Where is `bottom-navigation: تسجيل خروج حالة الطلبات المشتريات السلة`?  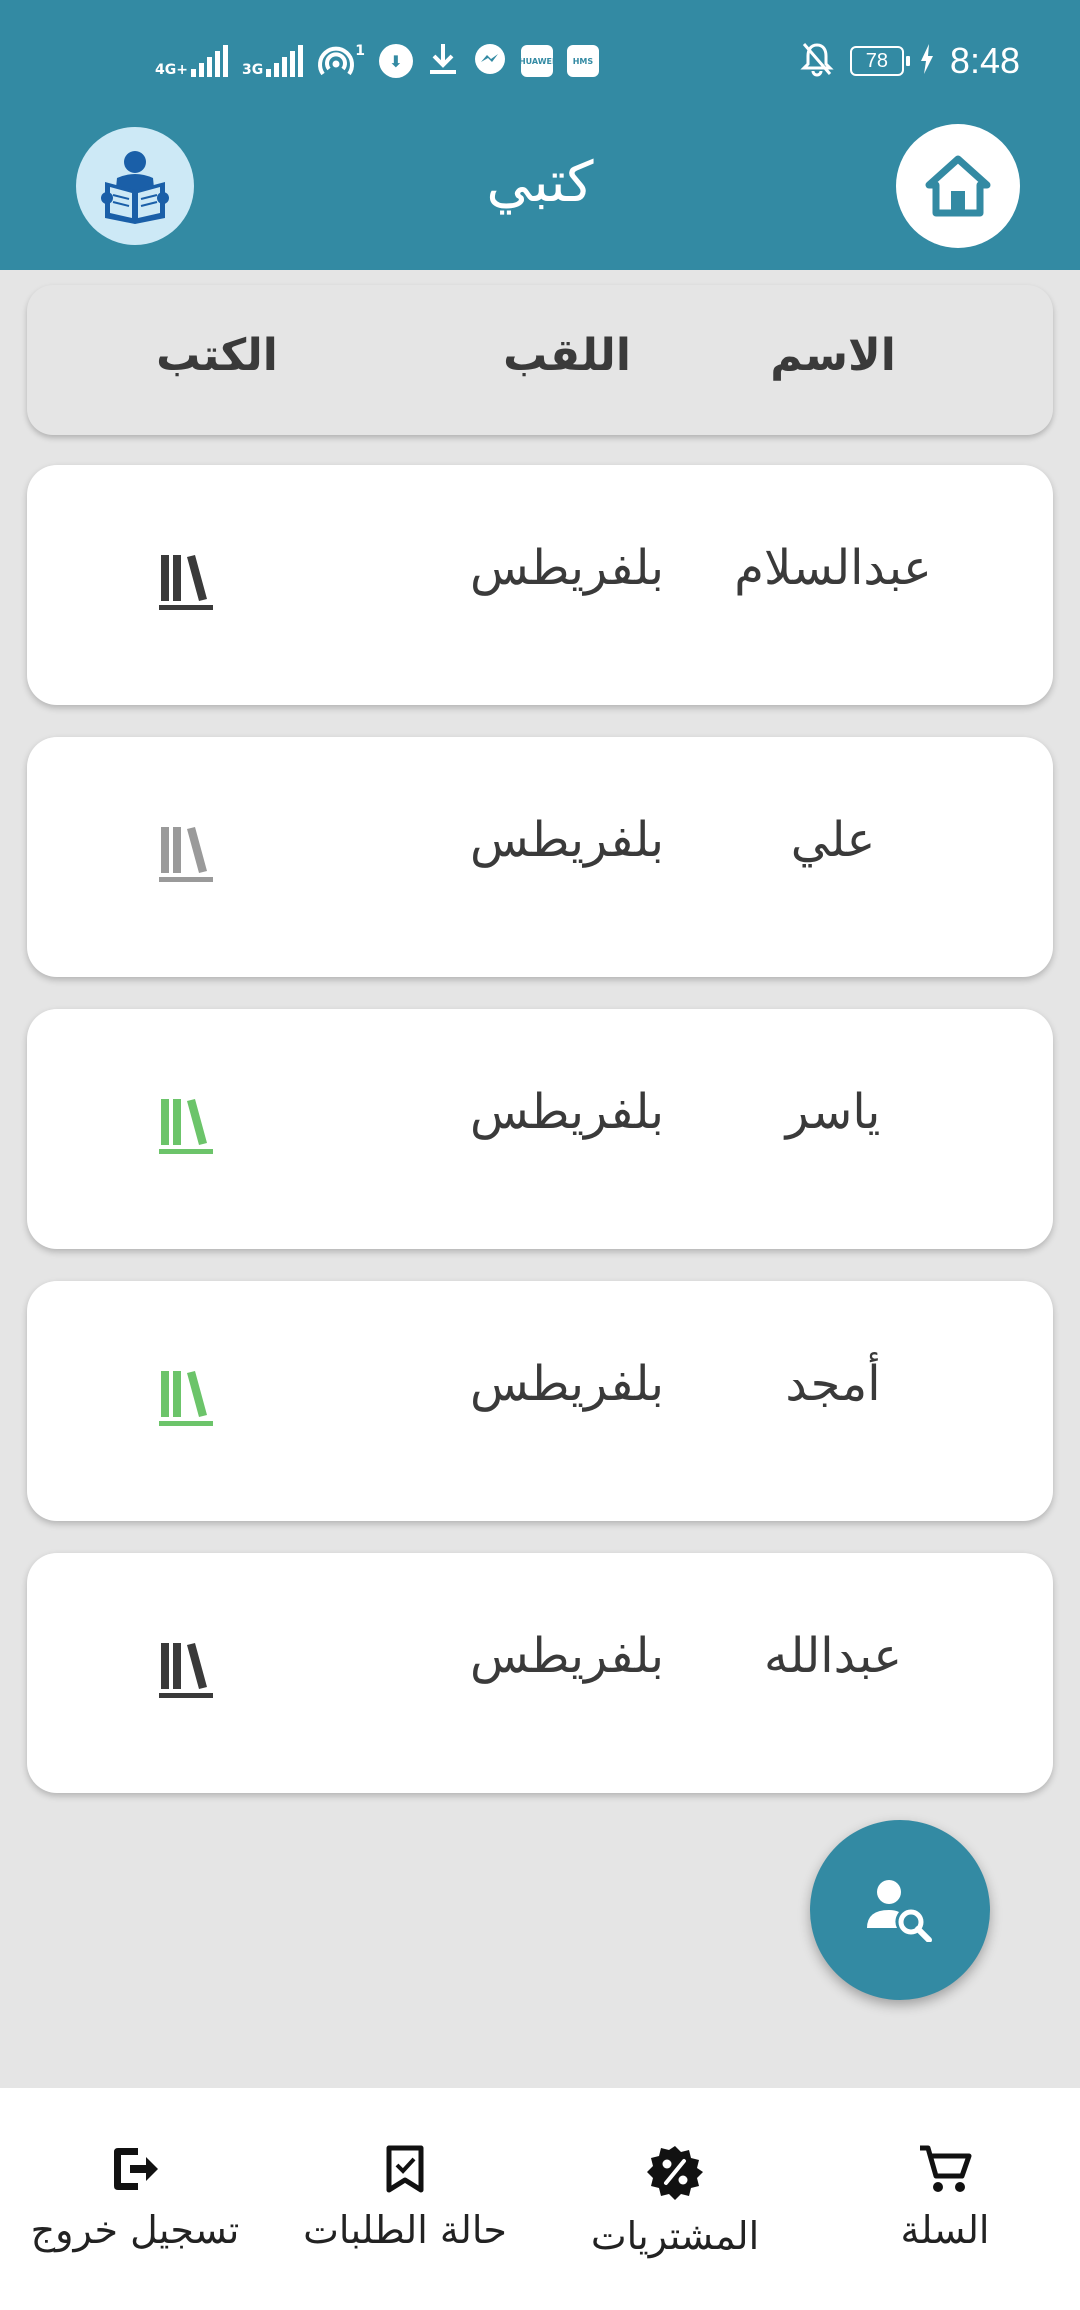
bottom-navigation: تسجيل خروج حالة الطلبات المشتريات السلة is located at coordinates (540, 2199).